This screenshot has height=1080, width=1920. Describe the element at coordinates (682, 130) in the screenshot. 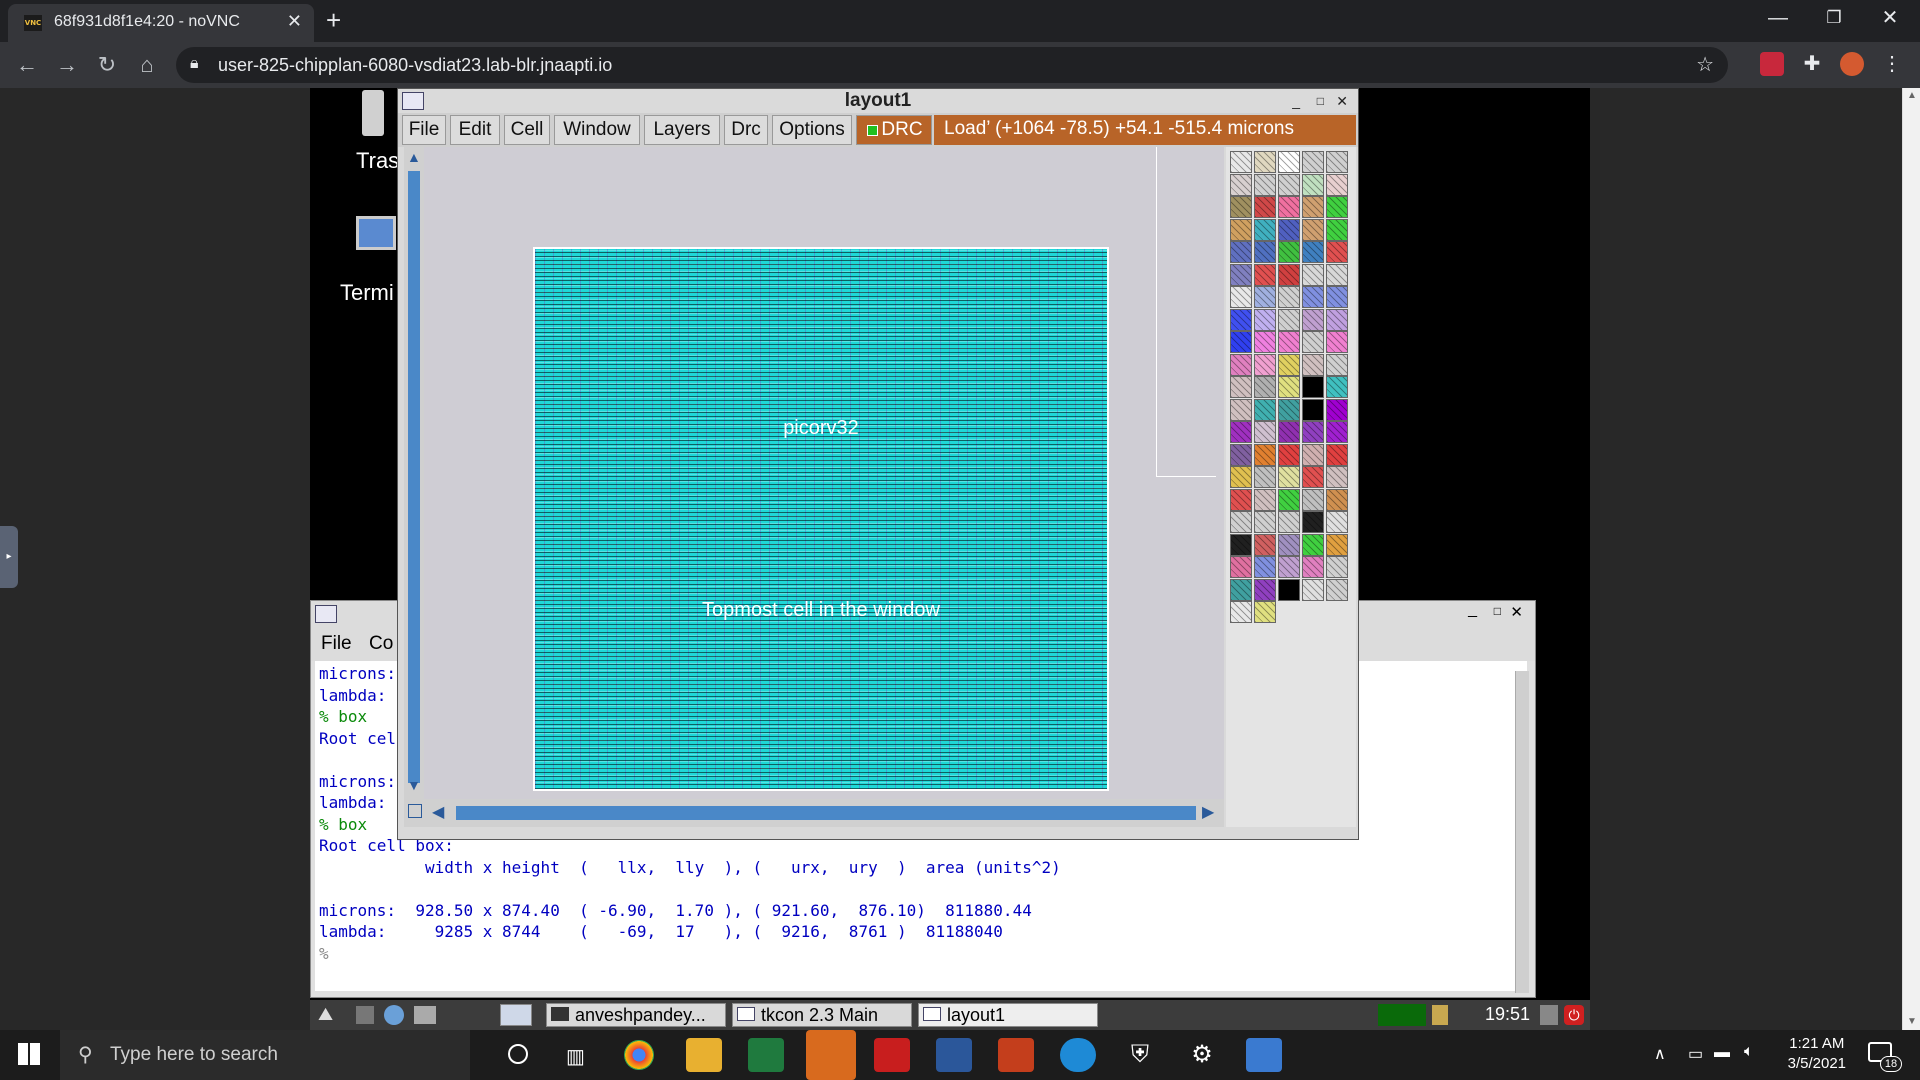

I see `menu-layers: Layers` at that location.